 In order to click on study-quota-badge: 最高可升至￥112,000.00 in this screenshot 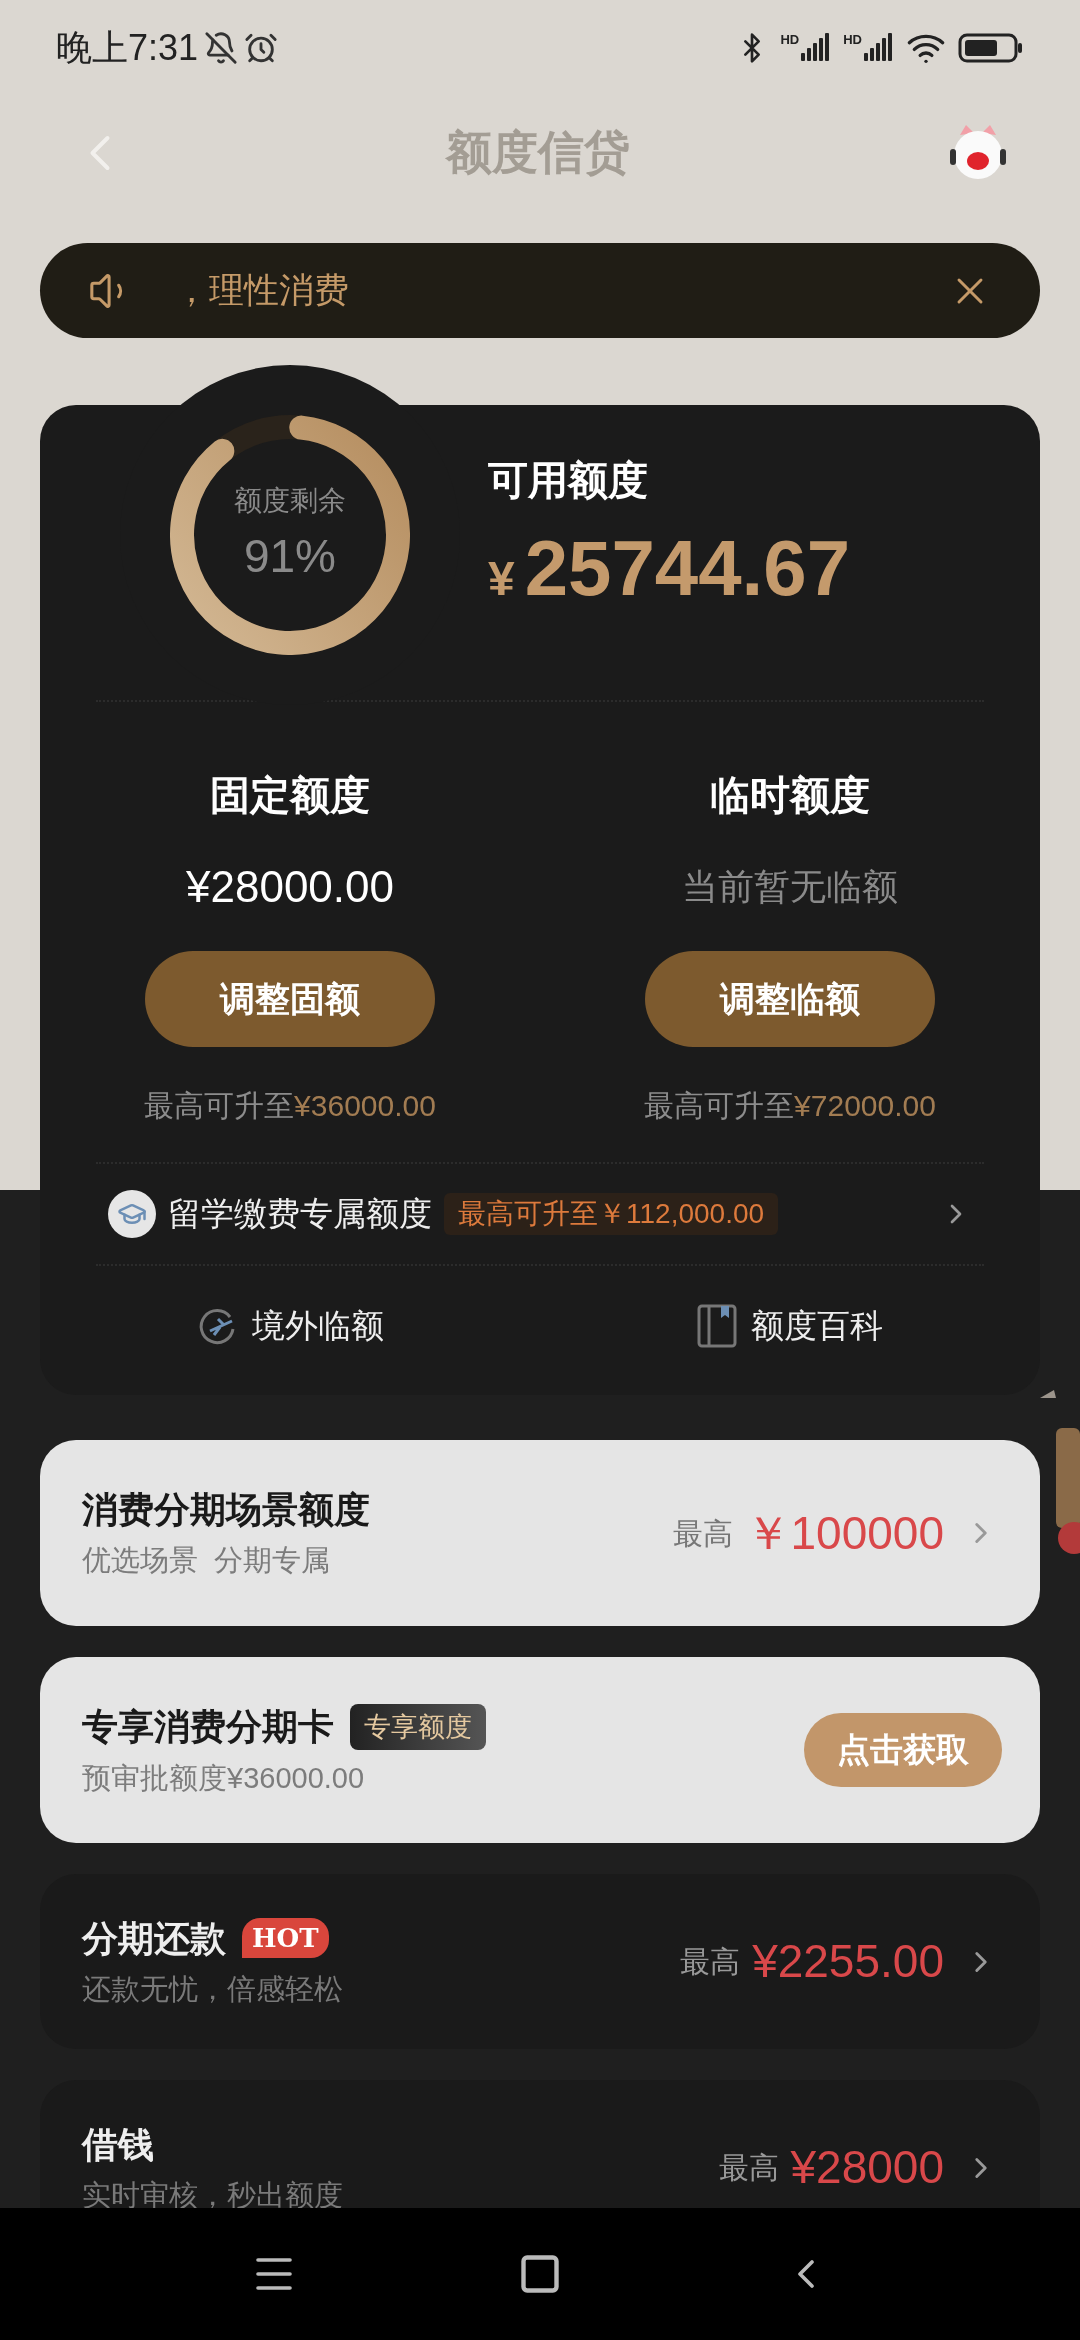, I will do `click(611, 1214)`.